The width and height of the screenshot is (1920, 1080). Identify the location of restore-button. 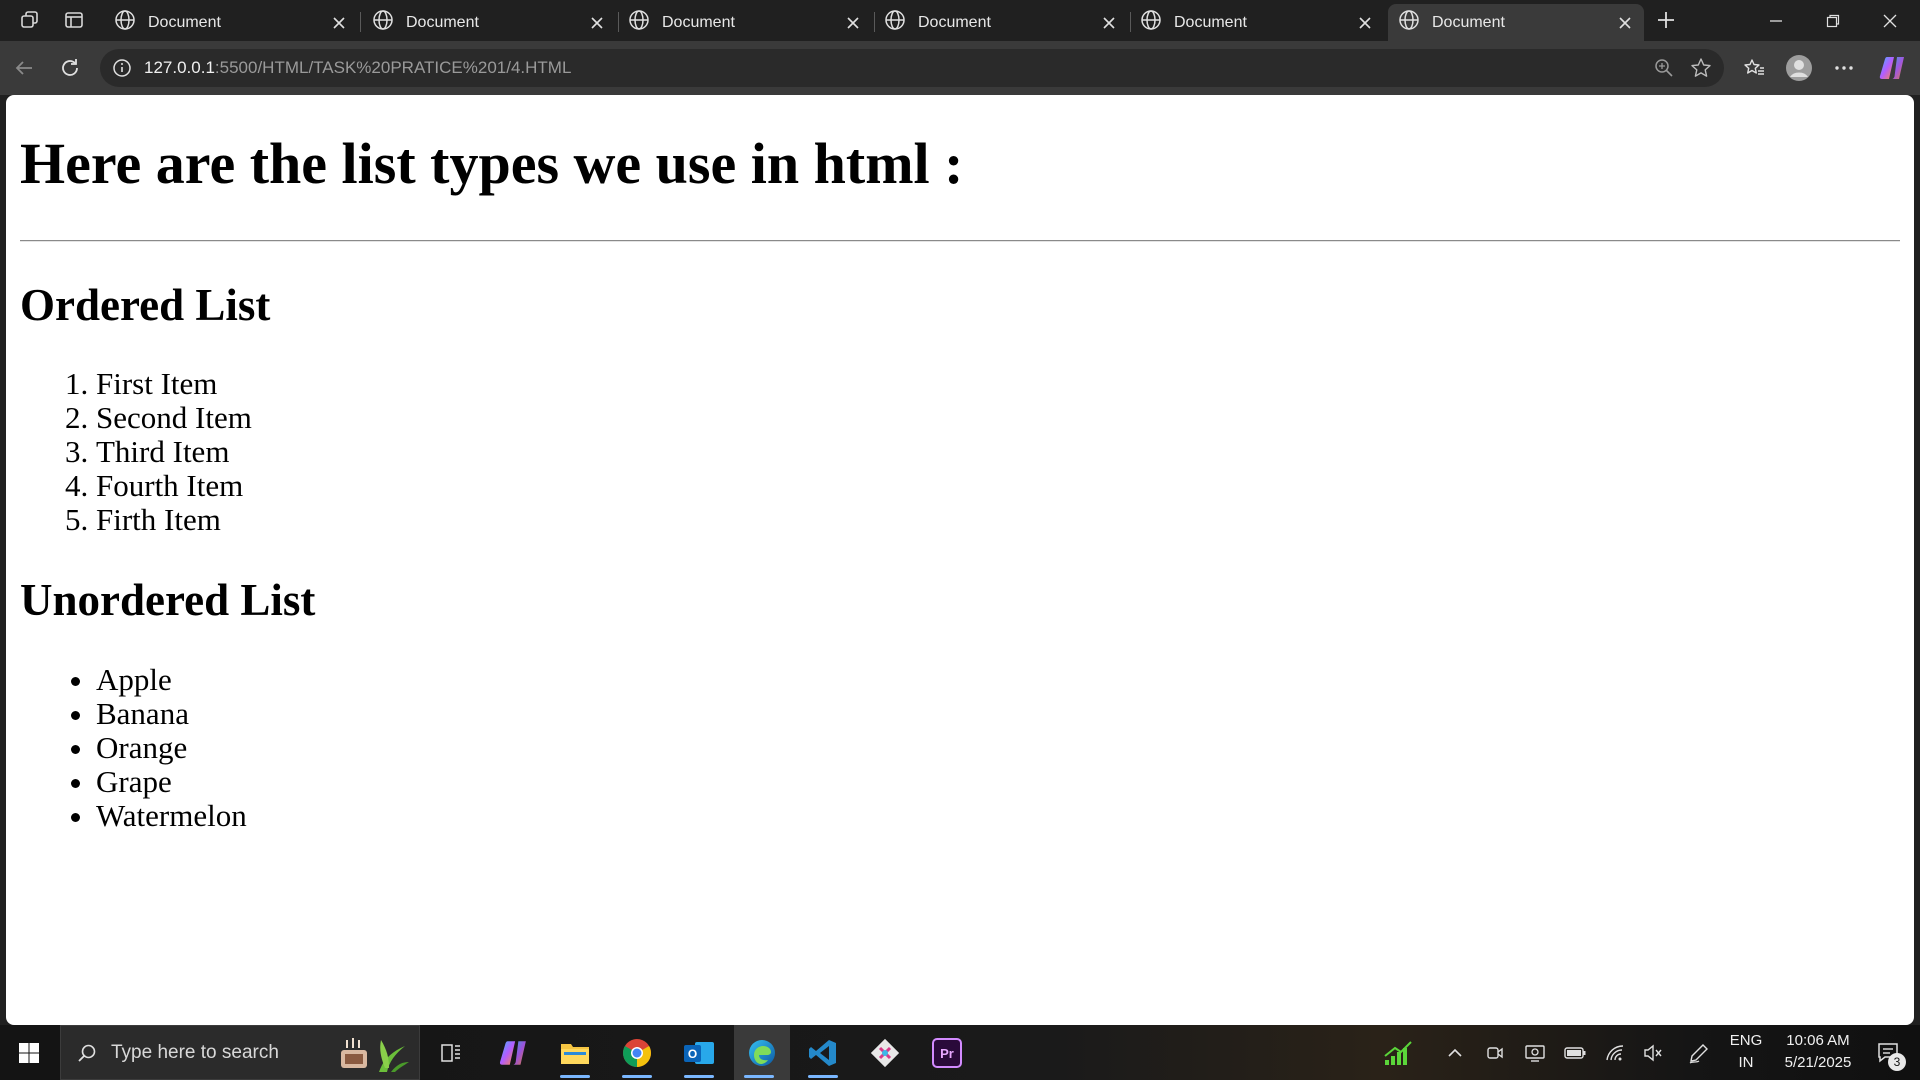
(1833, 20).